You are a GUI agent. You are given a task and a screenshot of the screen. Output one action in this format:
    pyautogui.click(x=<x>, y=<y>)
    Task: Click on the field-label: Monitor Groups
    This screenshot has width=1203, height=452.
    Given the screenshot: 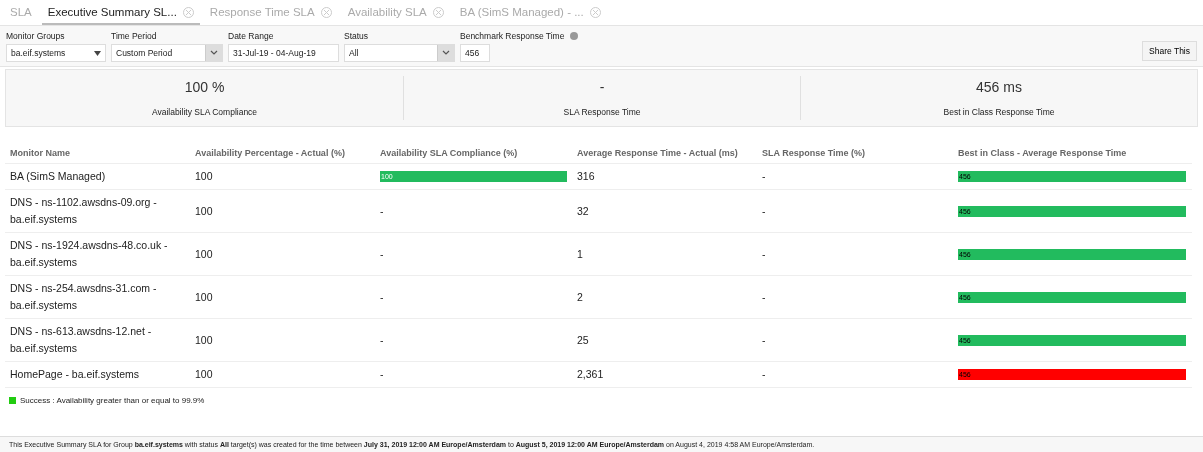 What is the action you would take?
    pyautogui.click(x=35, y=36)
    